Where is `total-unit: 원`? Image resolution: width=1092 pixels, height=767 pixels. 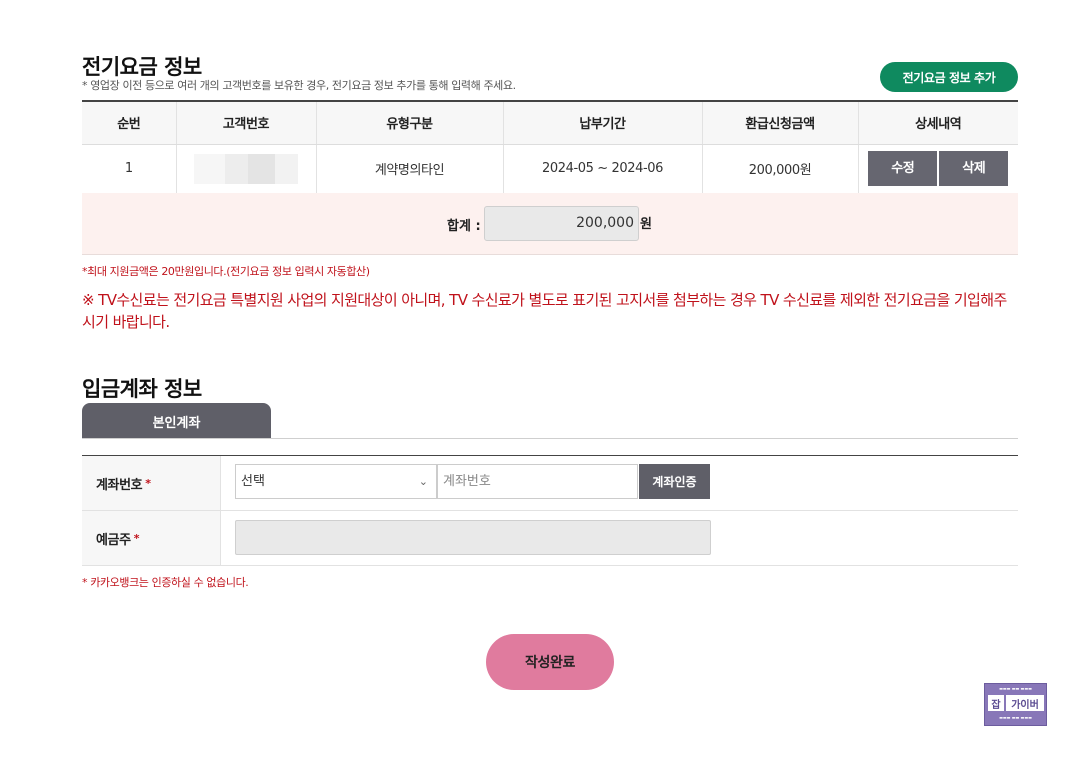
total-unit: 원 is located at coordinates (646, 224).